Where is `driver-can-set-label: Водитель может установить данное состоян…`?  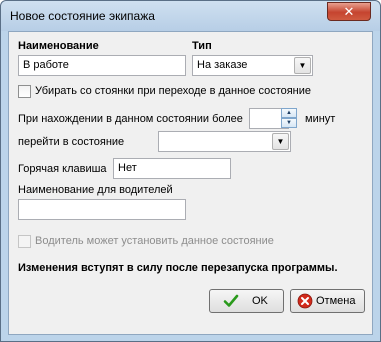
driver-can-set-label: Водитель может установить данное состоян… is located at coordinates (154, 241).